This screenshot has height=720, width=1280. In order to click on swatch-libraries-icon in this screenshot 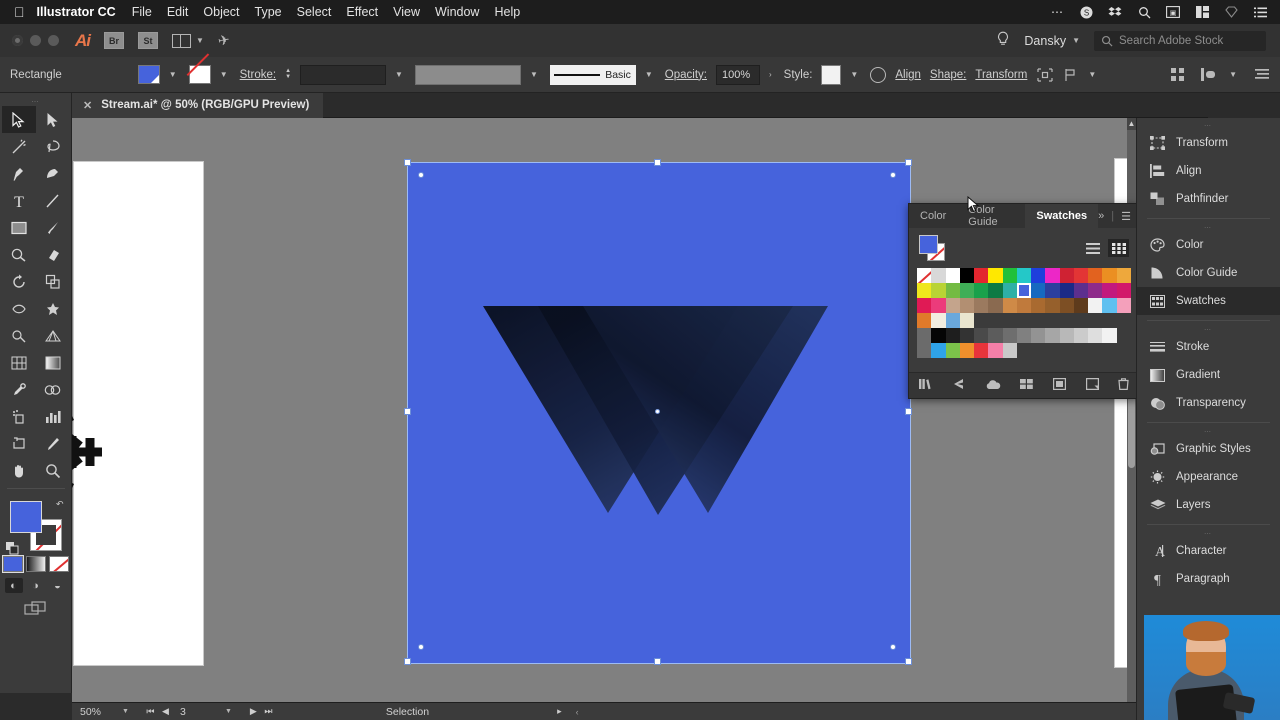, I will do `click(925, 385)`.